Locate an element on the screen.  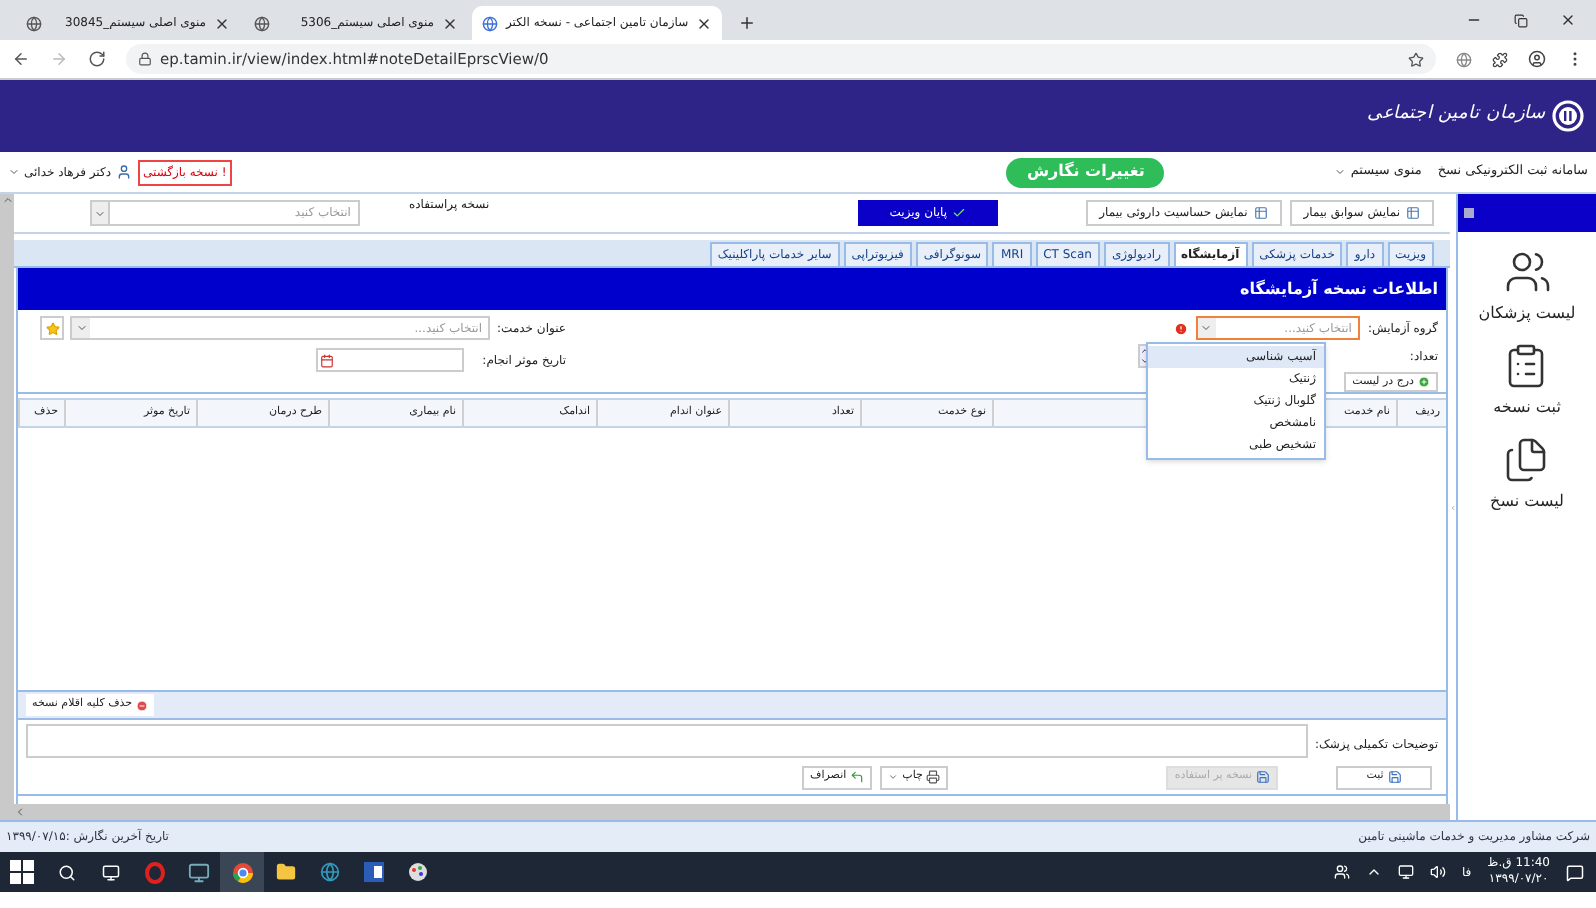
remote-desktop-icon is located at coordinates (198, 872).